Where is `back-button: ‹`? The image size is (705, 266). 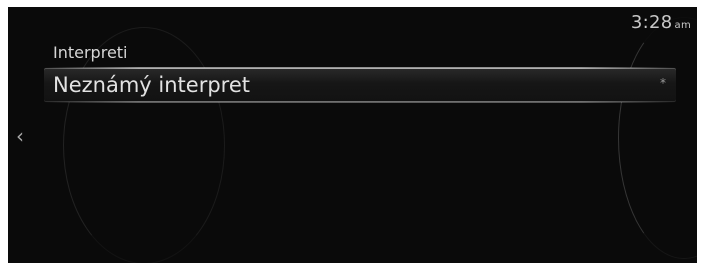
back-button: ‹ is located at coordinates (20, 136).